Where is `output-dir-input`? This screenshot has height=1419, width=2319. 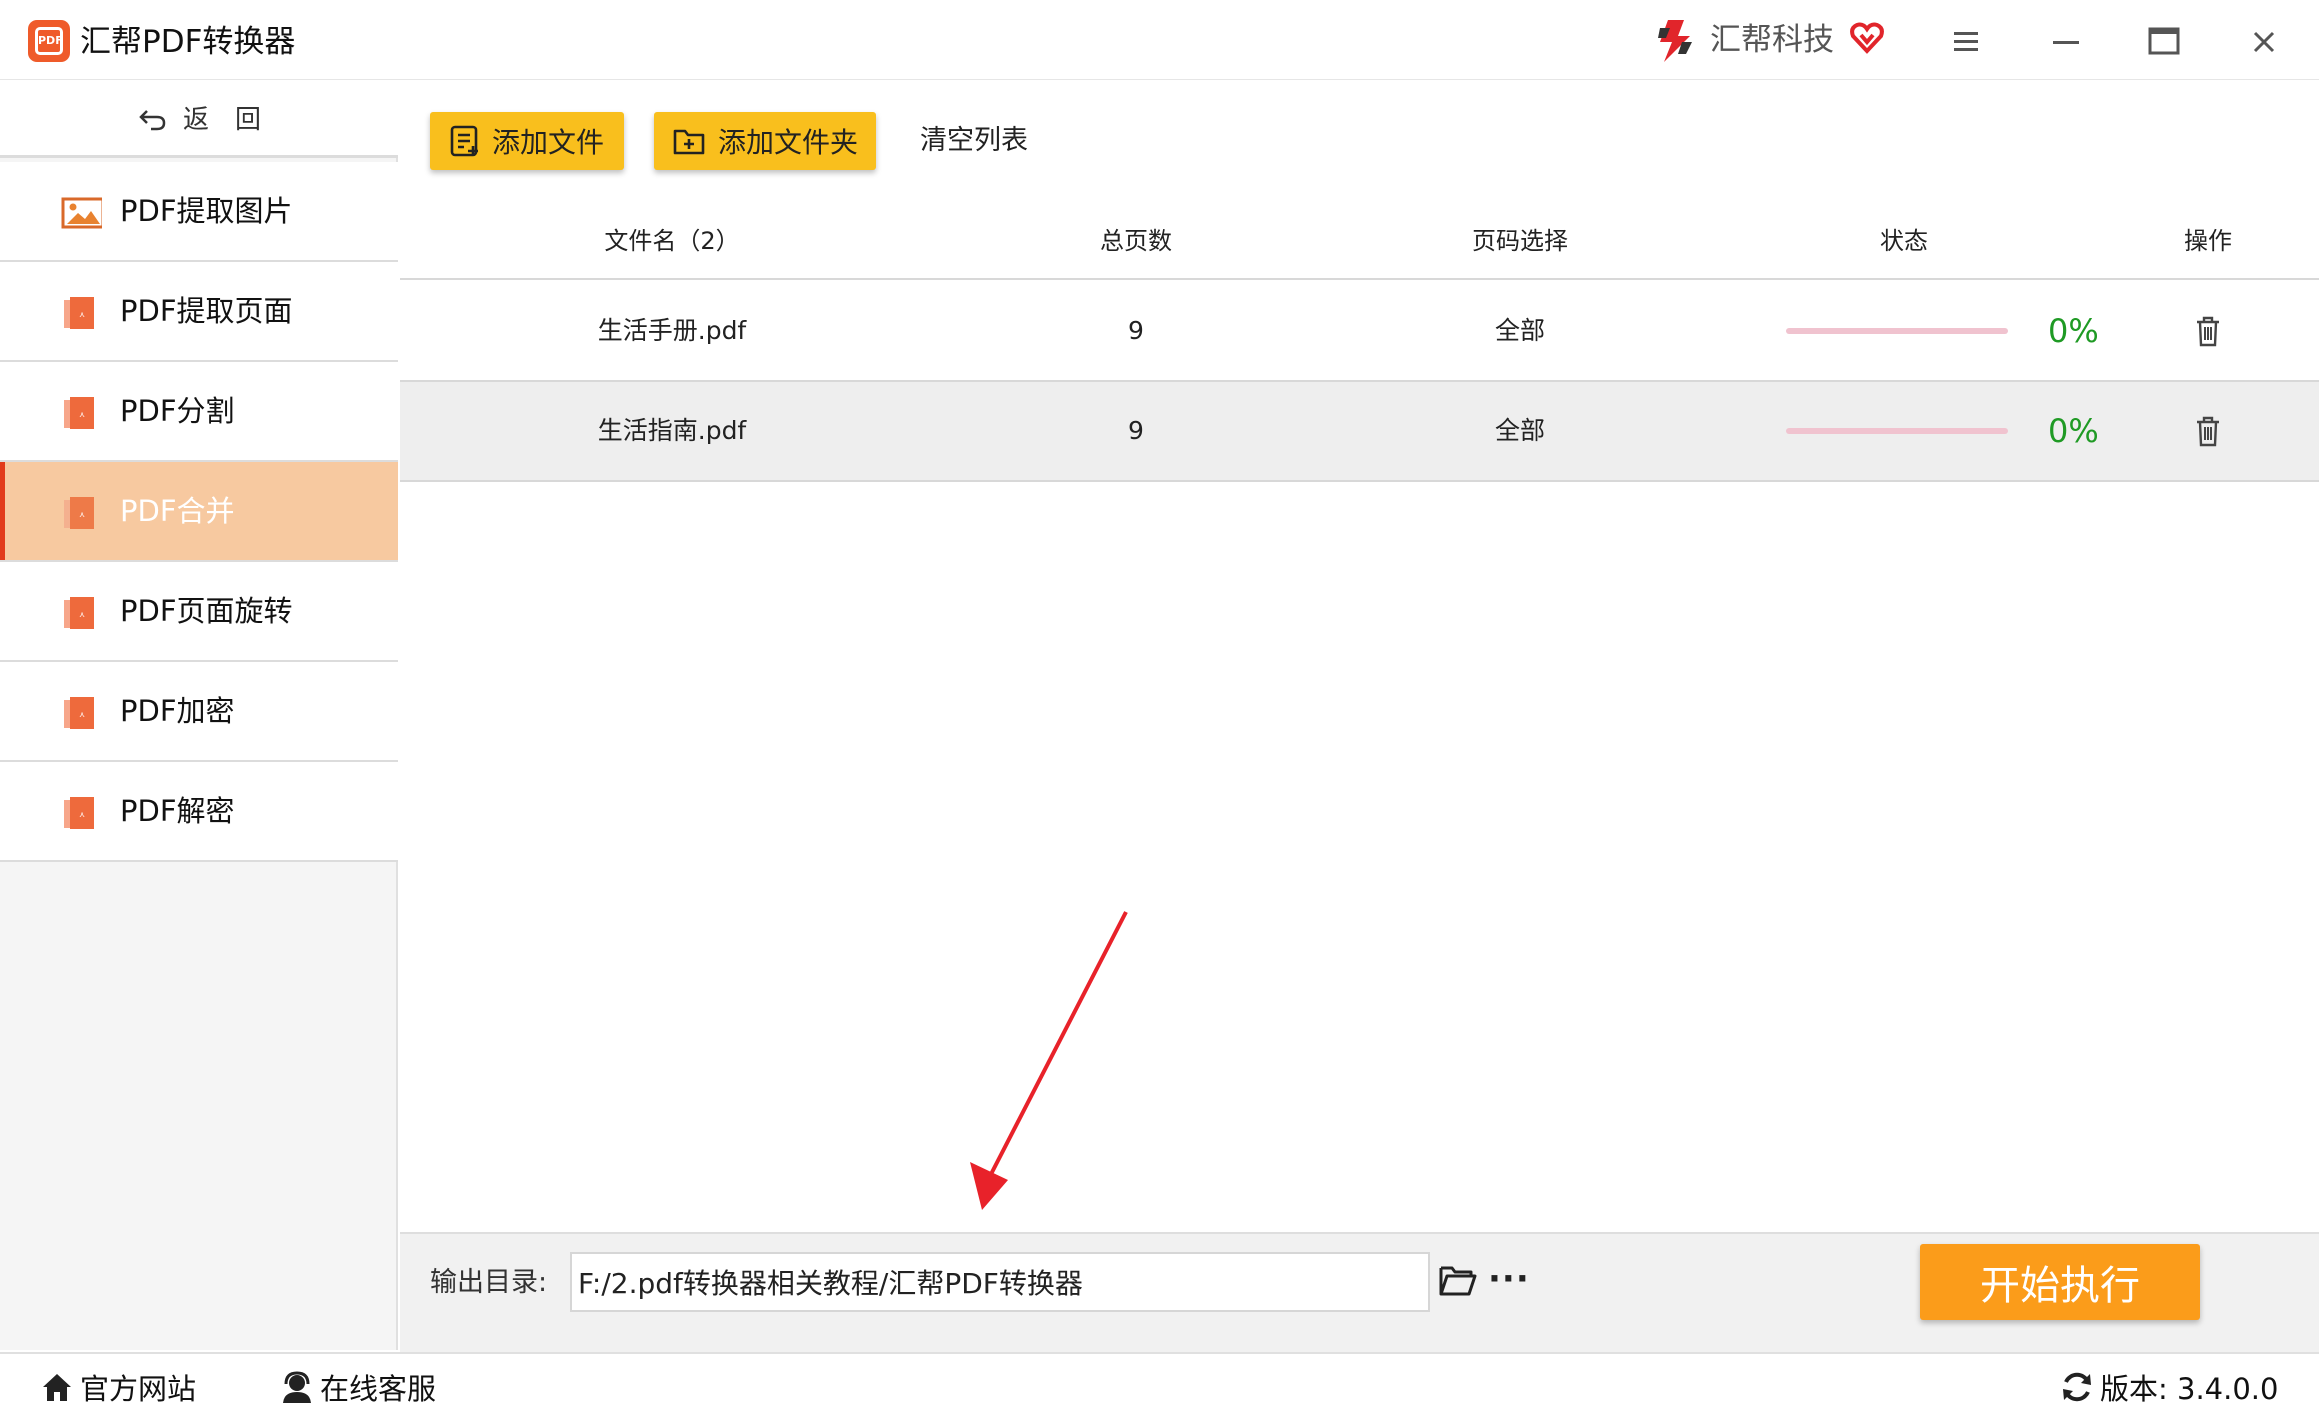 output-dir-input is located at coordinates (1000, 1282).